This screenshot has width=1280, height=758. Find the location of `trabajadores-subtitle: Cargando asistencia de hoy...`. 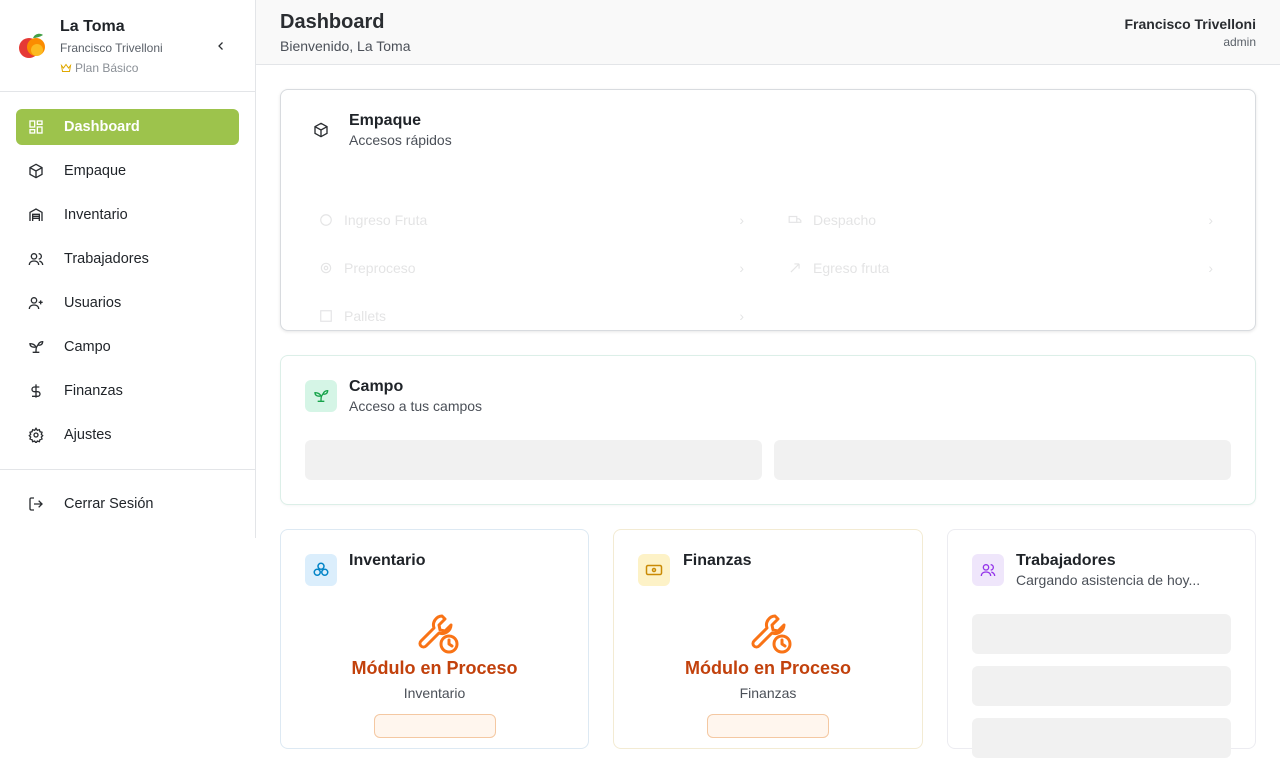

trabajadores-subtitle: Cargando asistencia de hoy... is located at coordinates (1108, 580).